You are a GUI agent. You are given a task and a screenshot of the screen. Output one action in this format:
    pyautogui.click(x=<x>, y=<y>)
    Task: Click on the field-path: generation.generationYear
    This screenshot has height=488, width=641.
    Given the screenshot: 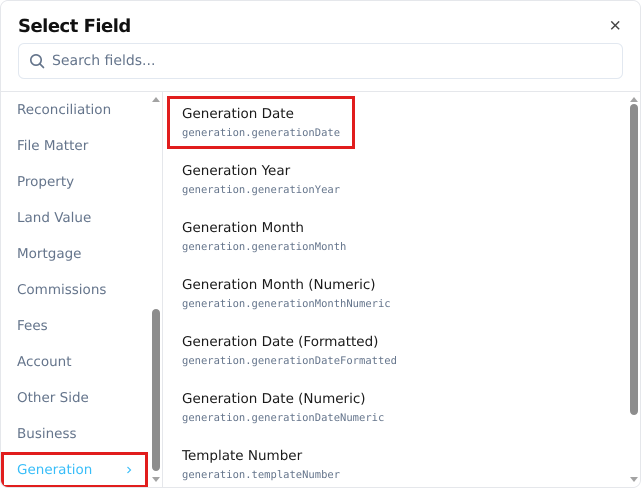 What is the action you would take?
    pyautogui.click(x=261, y=190)
    